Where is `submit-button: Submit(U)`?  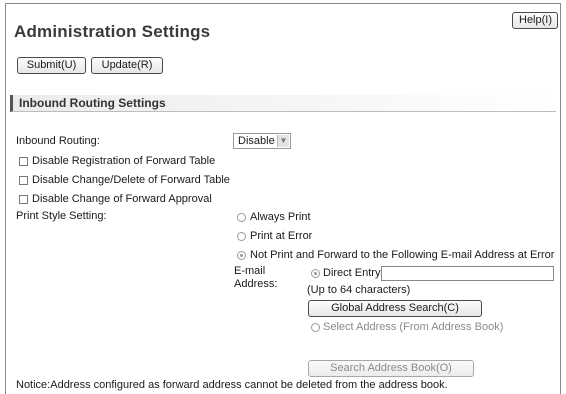
submit-button: Submit(U) is located at coordinates (51, 65).